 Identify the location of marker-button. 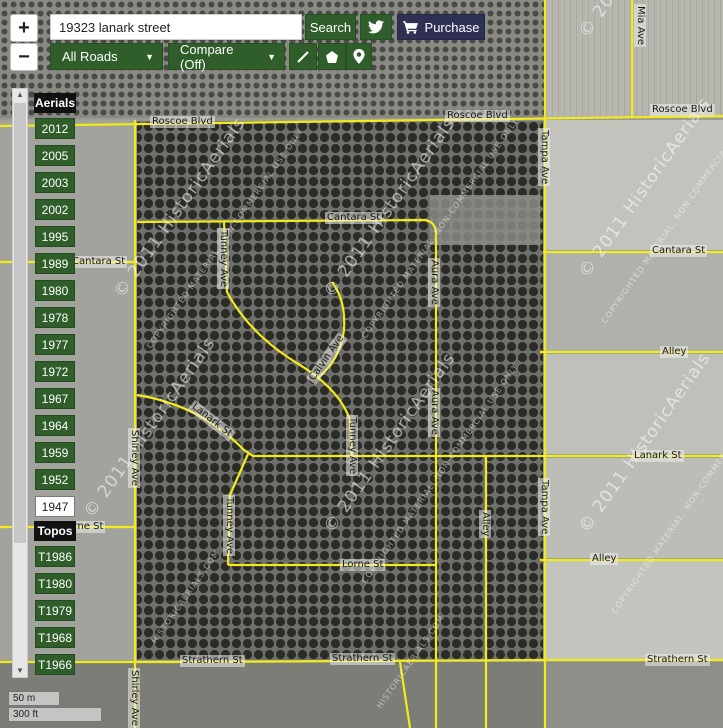
(359, 56).